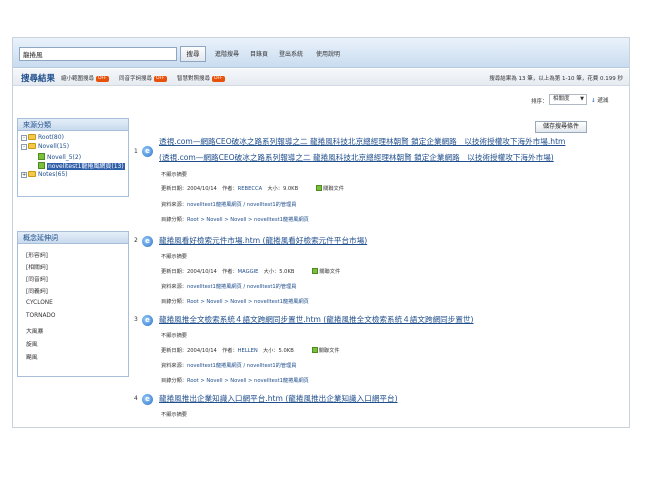 This screenshot has height=500, width=650. What do you see at coordinates (201, 78) in the screenshot?
I see `option-smart-search: 智慧對照搜尋 OFF` at bounding box center [201, 78].